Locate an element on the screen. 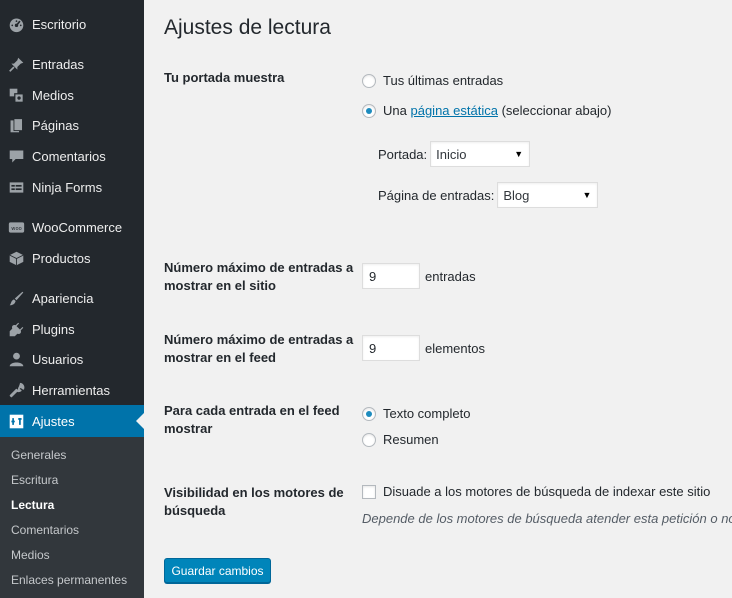  sidebar-item-plugins: Plugins is located at coordinates (72, 329).